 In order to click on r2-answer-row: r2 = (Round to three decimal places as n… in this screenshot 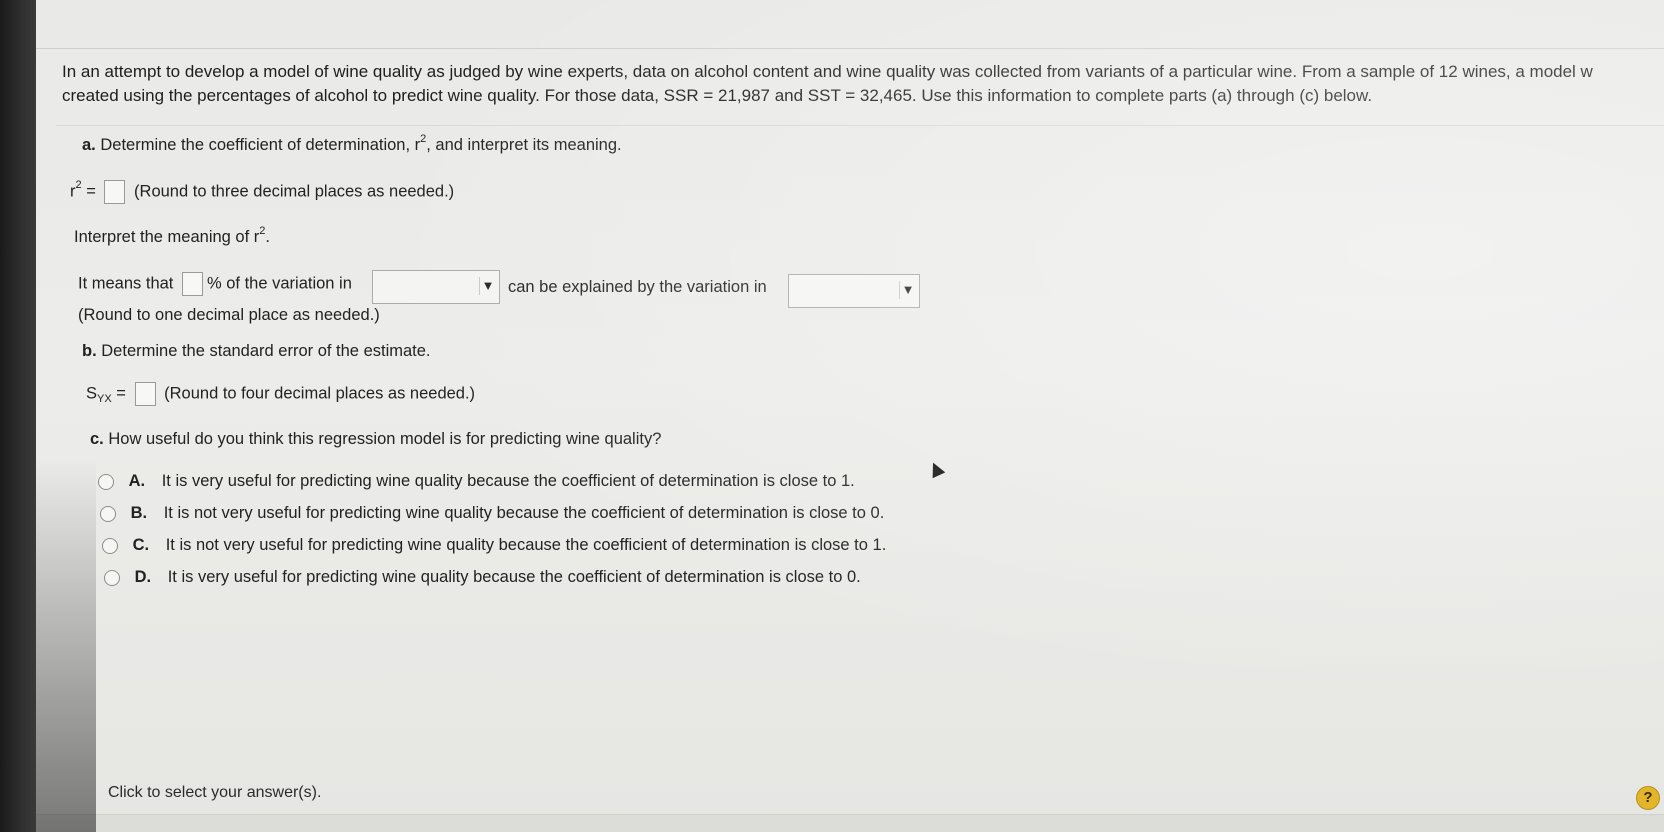, I will do `click(262, 191)`.